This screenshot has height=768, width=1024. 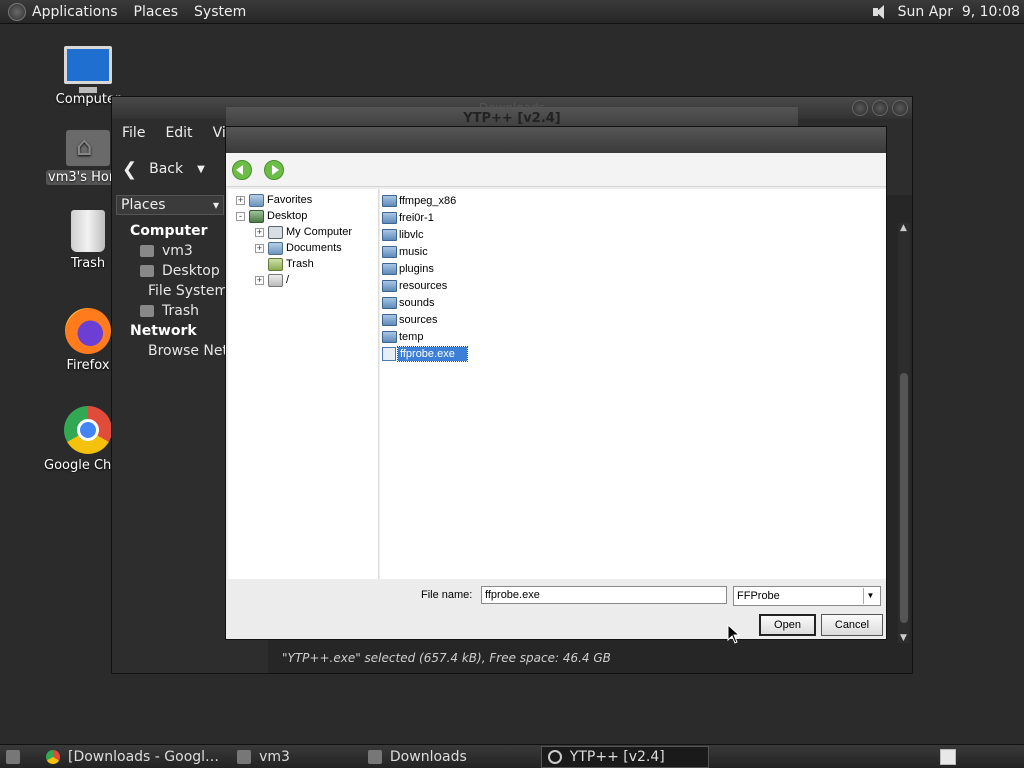 I want to click on expander-placeholder, so click(x=259, y=264).